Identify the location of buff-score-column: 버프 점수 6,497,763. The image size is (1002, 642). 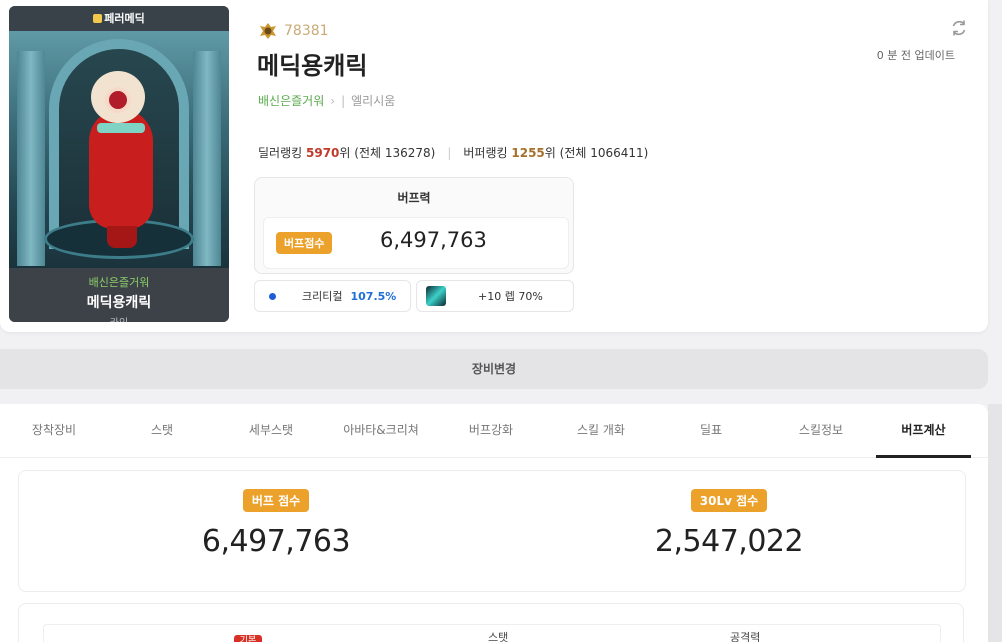
(276, 524).